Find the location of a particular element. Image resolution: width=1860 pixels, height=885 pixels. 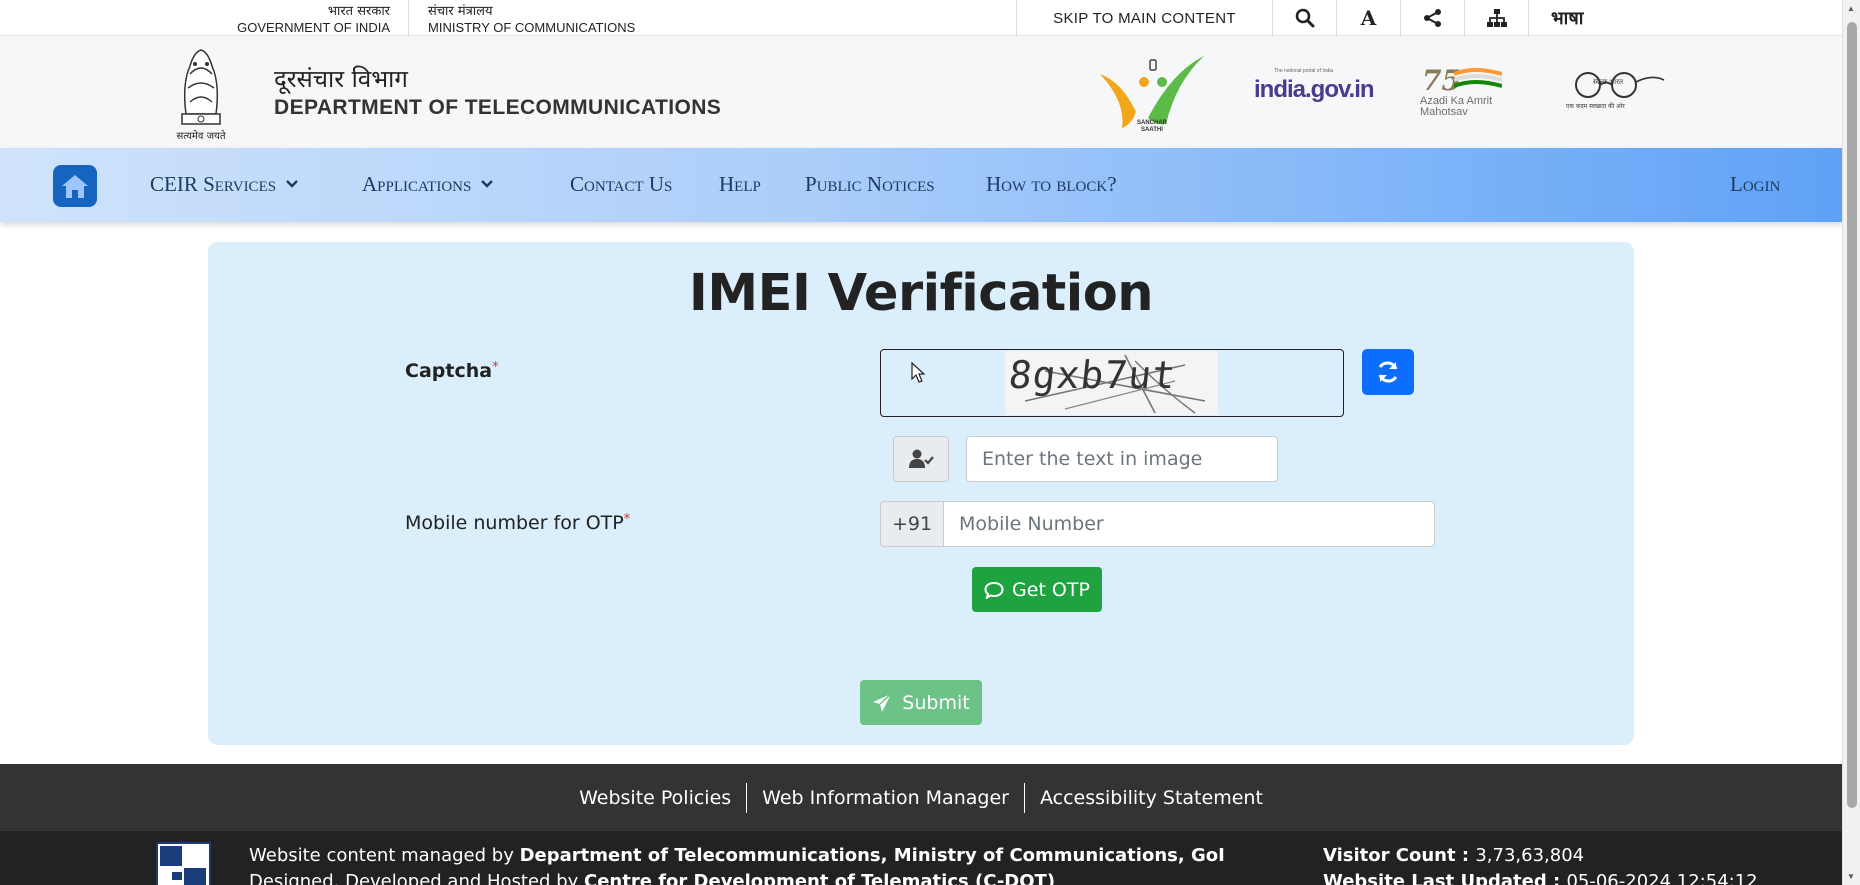

national-emblem-logo: सत्यमेव जयते is located at coordinates (201, 93).